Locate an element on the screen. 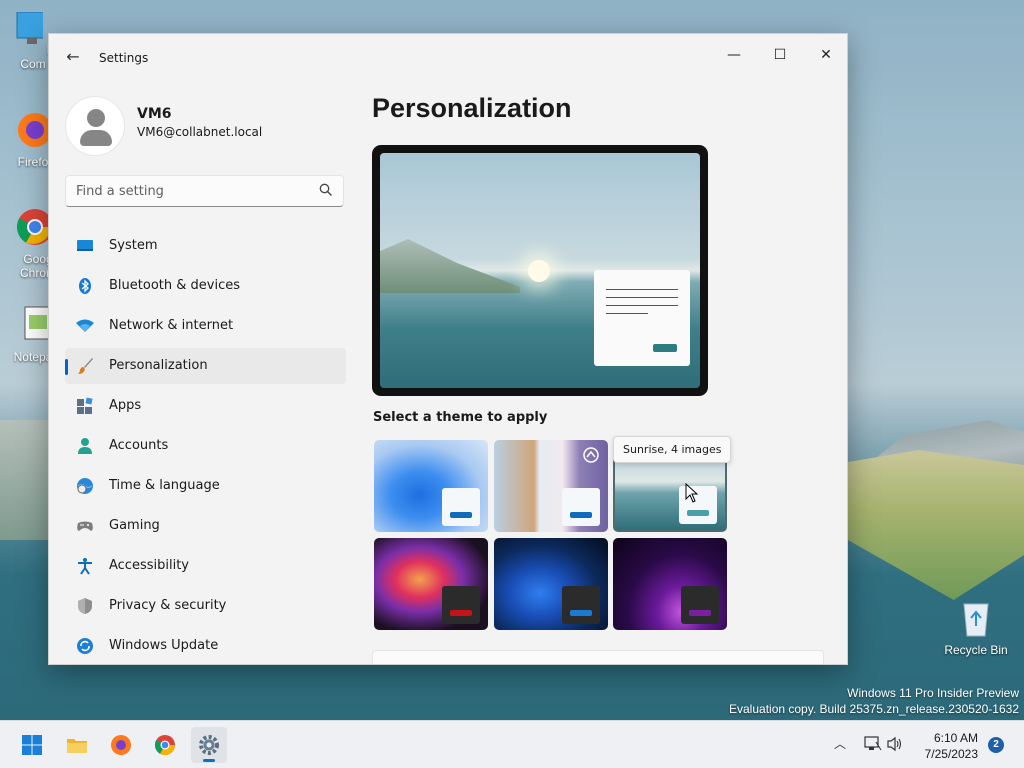 The height and width of the screenshot is (768, 1024). sidebar-item-windows-update: Windows Update is located at coordinates (205, 646).